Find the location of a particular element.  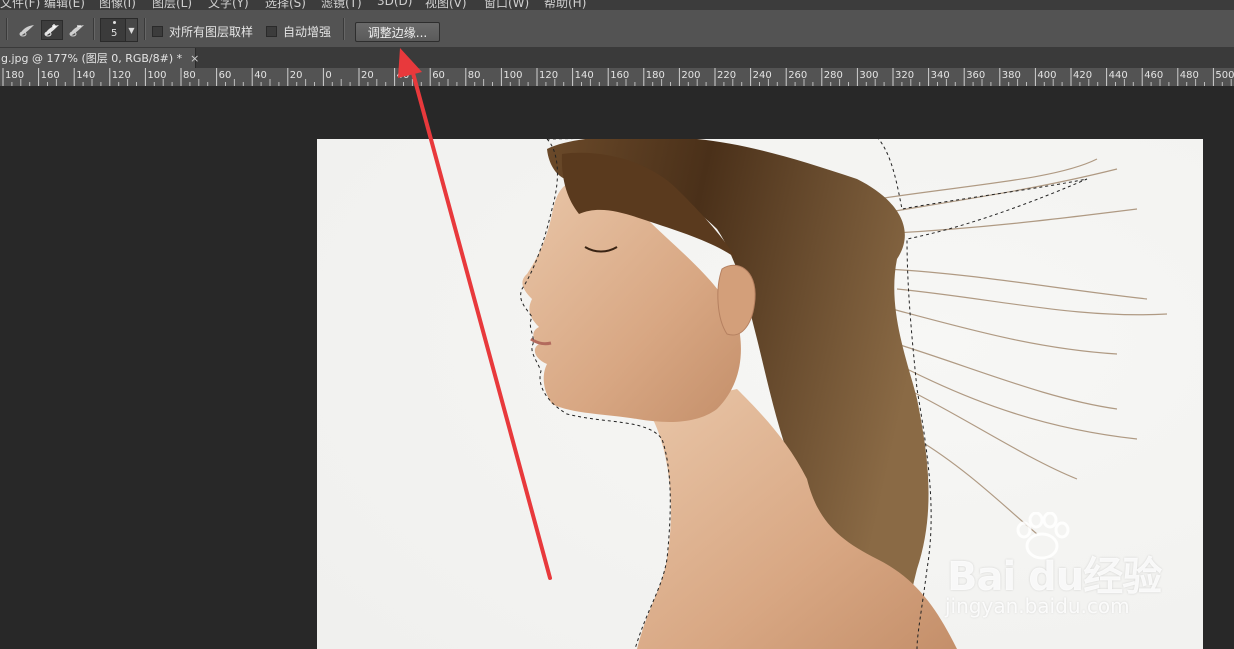

add-to-selection-brush-button is located at coordinates (52, 30).